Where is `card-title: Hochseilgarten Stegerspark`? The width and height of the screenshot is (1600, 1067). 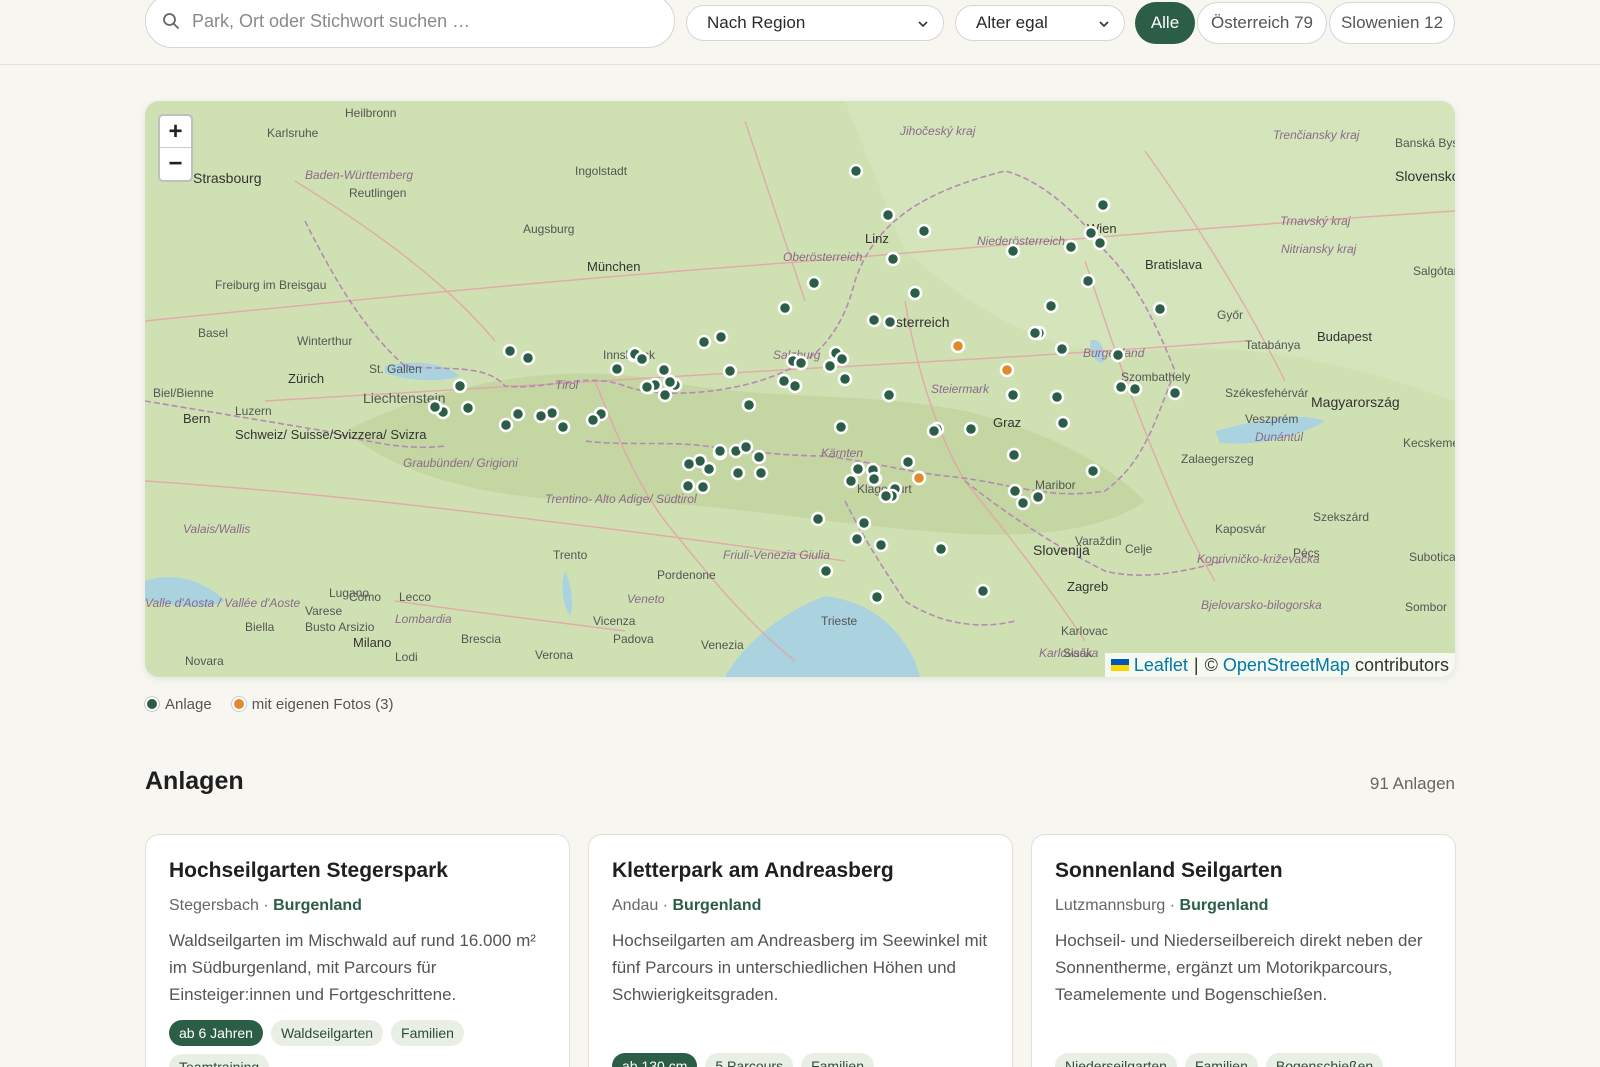
card-title: Hochseilgarten Stegerspark is located at coordinates (357, 871).